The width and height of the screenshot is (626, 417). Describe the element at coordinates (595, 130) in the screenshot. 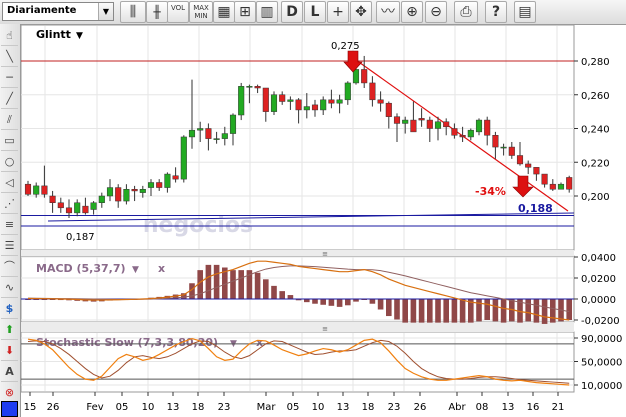

I see `y-tick-label: 0,240` at that location.